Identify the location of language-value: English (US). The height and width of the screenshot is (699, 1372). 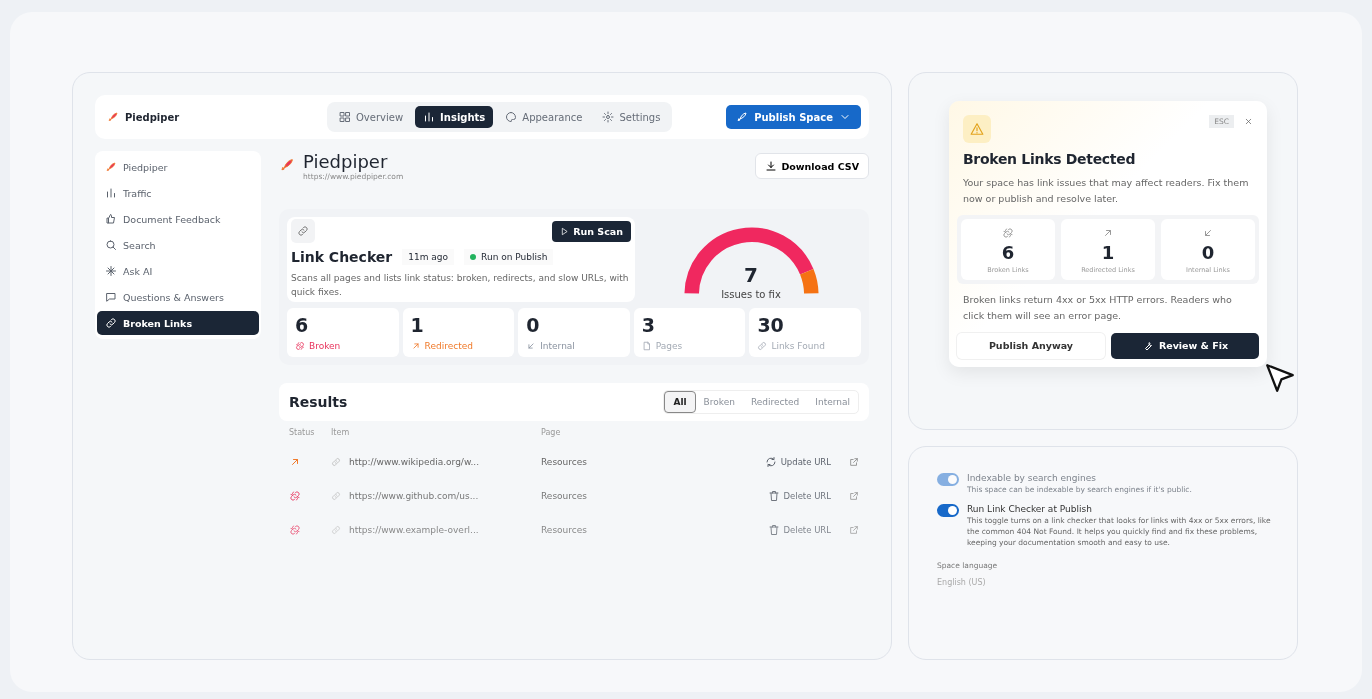
(962, 582).